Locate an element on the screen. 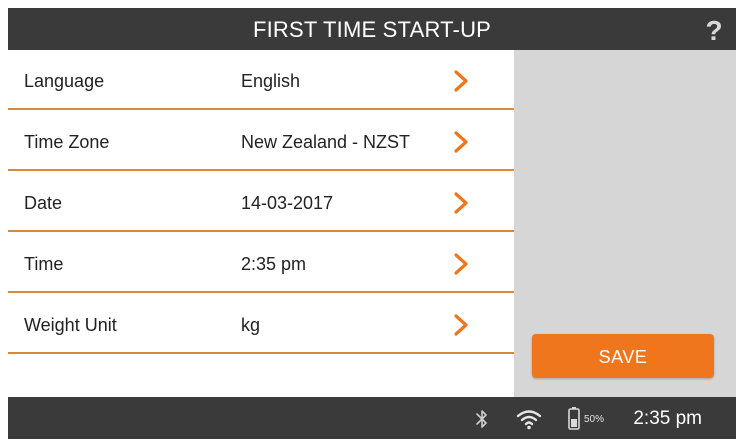 The width and height of the screenshot is (745, 445). title-bar: FIRST TIME START-UP ? is located at coordinates (372, 29).